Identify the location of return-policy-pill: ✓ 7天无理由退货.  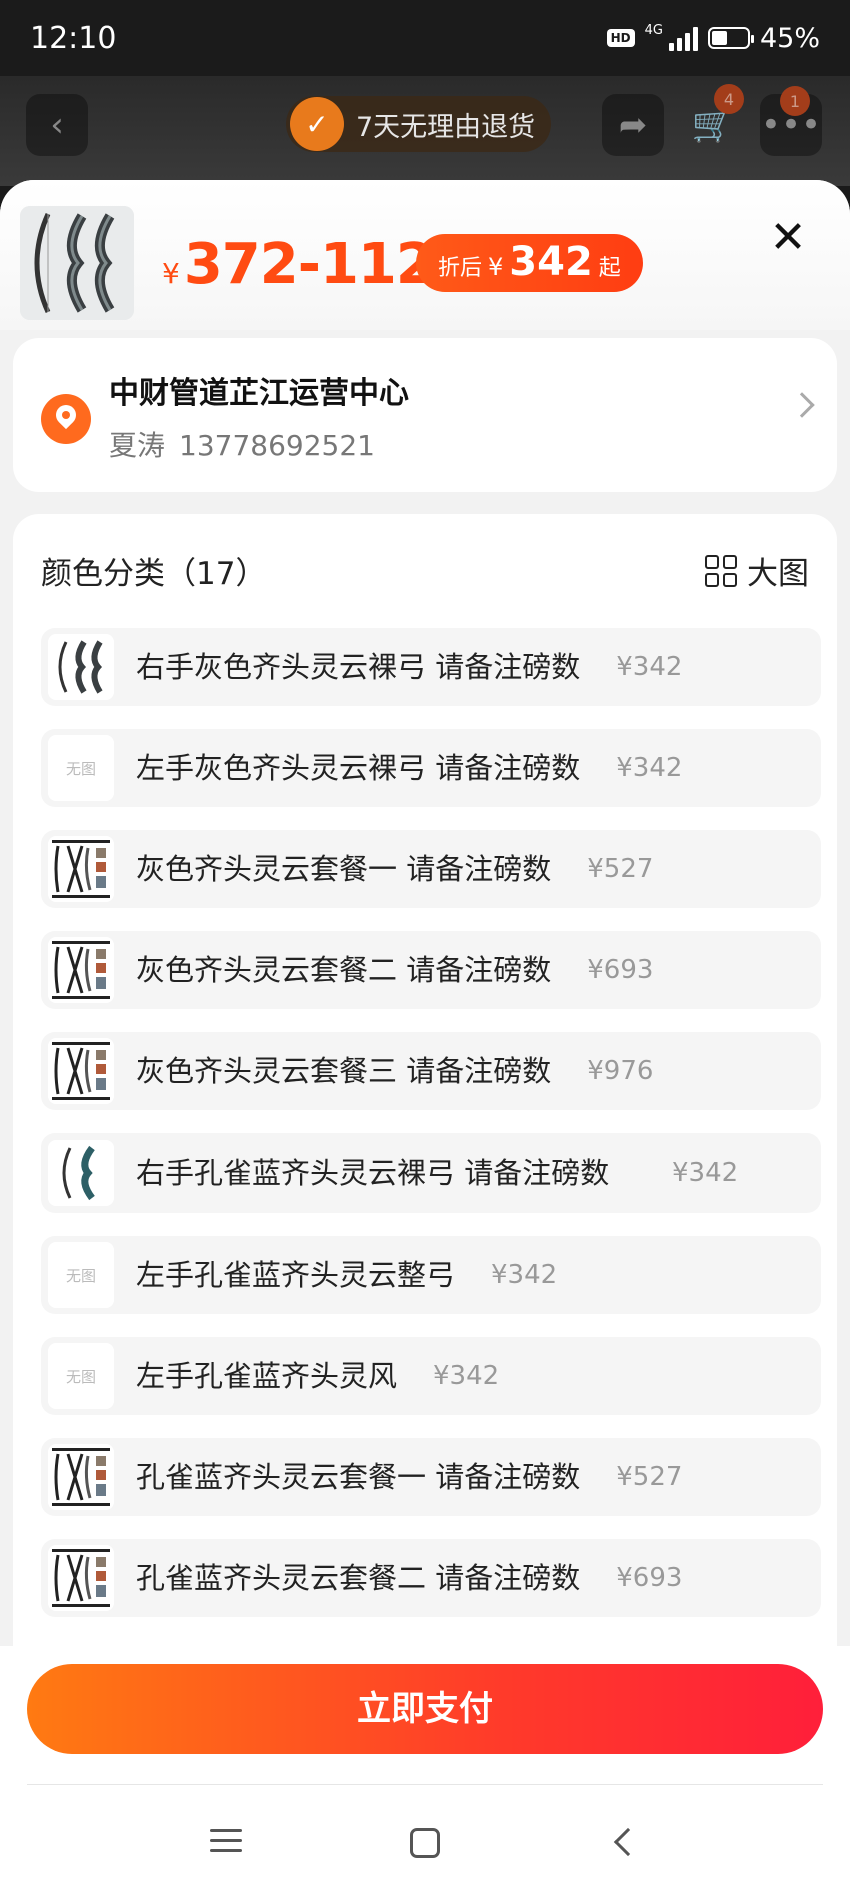
(419, 124).